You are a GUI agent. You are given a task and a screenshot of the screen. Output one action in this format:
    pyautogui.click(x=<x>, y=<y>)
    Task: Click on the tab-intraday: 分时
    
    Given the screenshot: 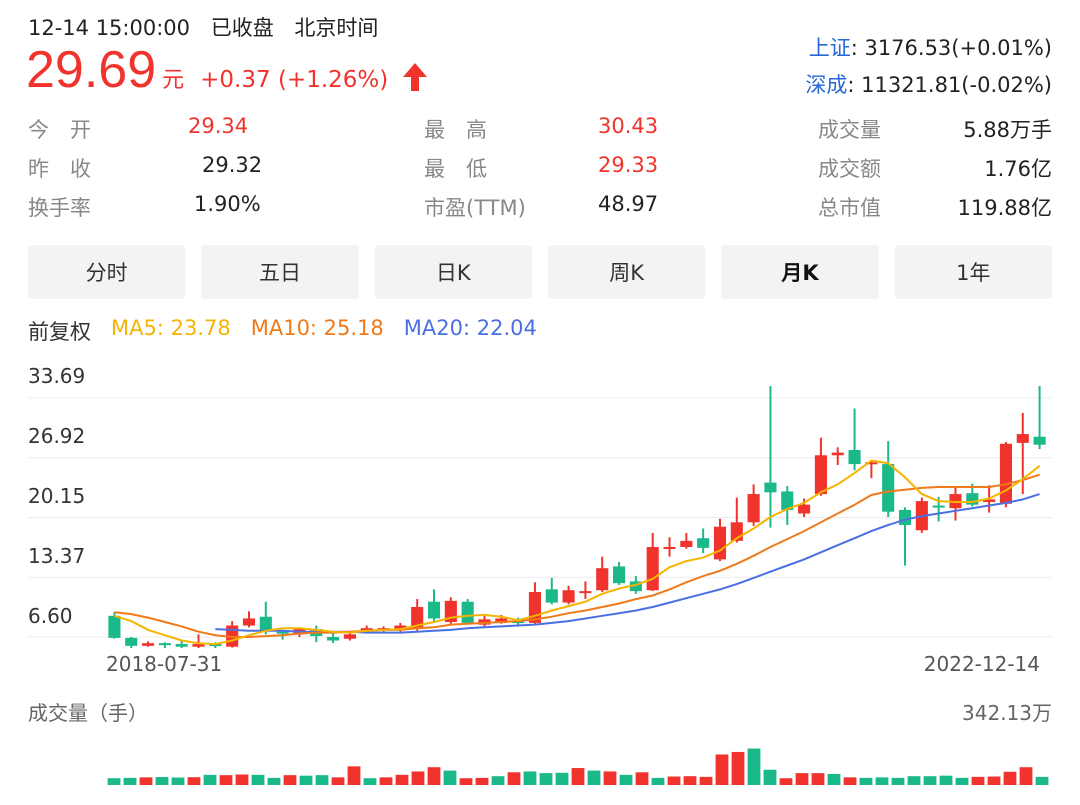 What is the action you would take?
    pyautogui.click(x=107, y=272)
    